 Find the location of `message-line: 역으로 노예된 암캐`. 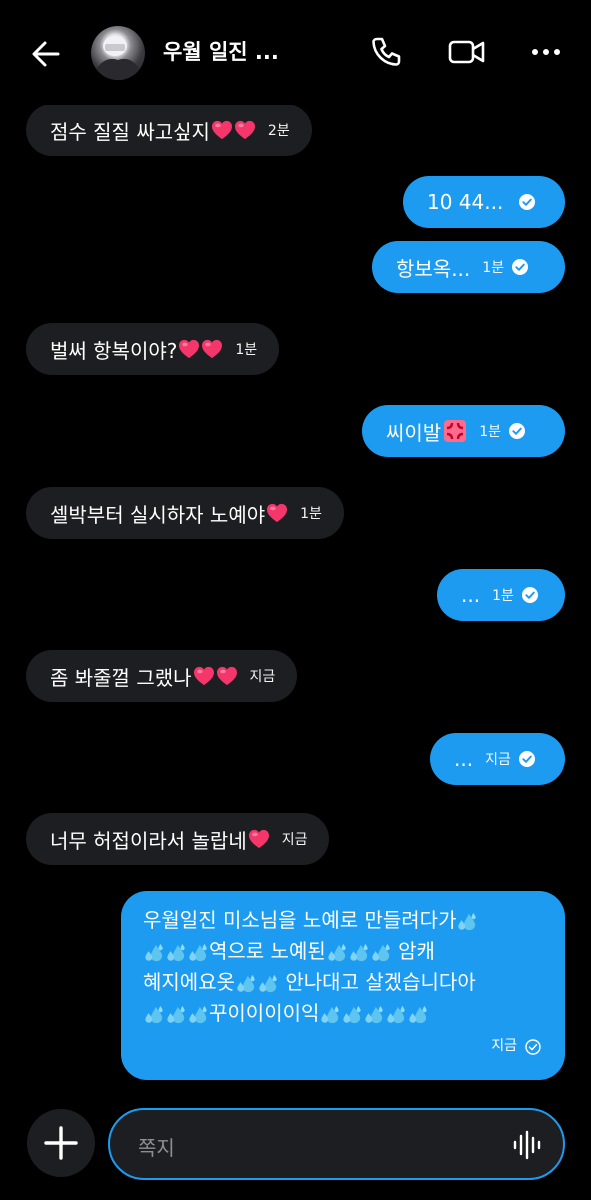

message-line: 역으로 노예된 암캐 is located at coordinates (344, 951).